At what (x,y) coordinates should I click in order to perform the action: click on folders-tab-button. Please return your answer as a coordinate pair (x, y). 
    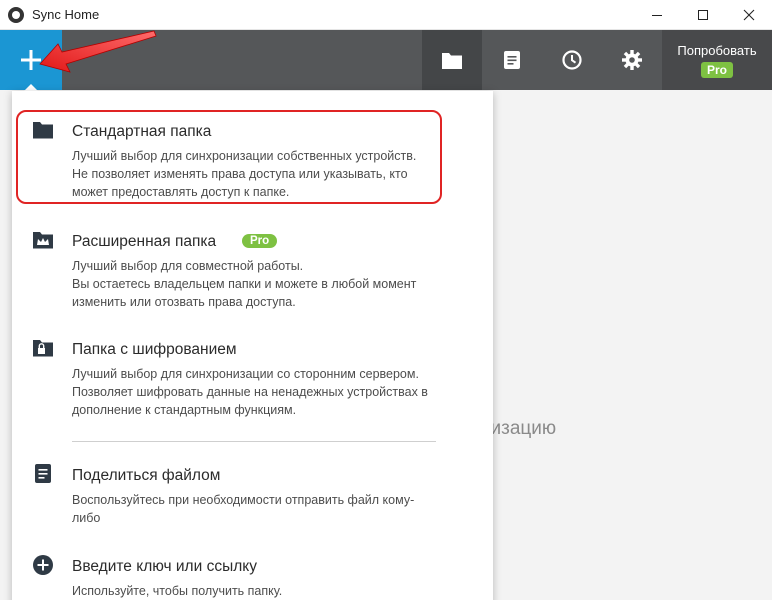
    Looking at the image, I should click on (452, 60).